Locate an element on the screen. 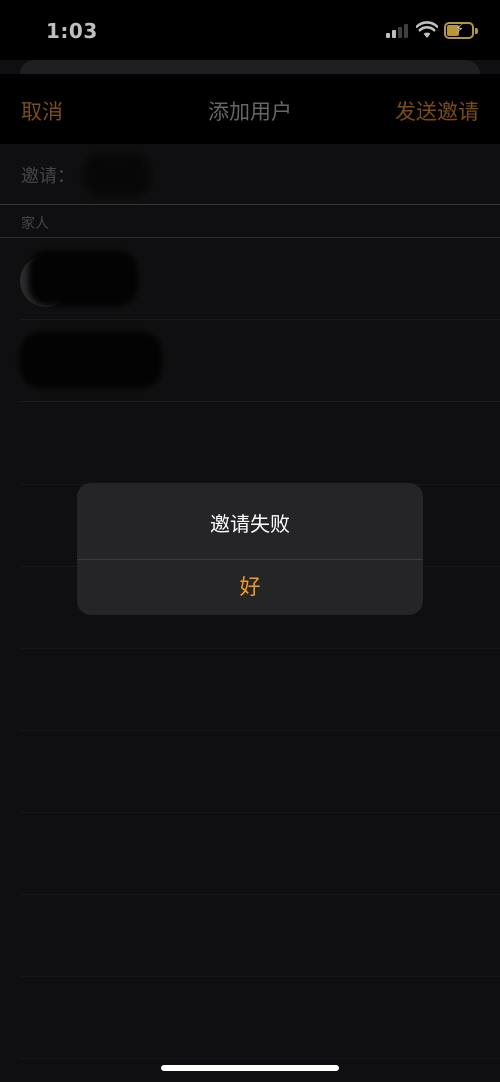 This screenshot has height=1082, width=500. alert-dialog: 邀请失败 好 is located at coordinates (250, 549).